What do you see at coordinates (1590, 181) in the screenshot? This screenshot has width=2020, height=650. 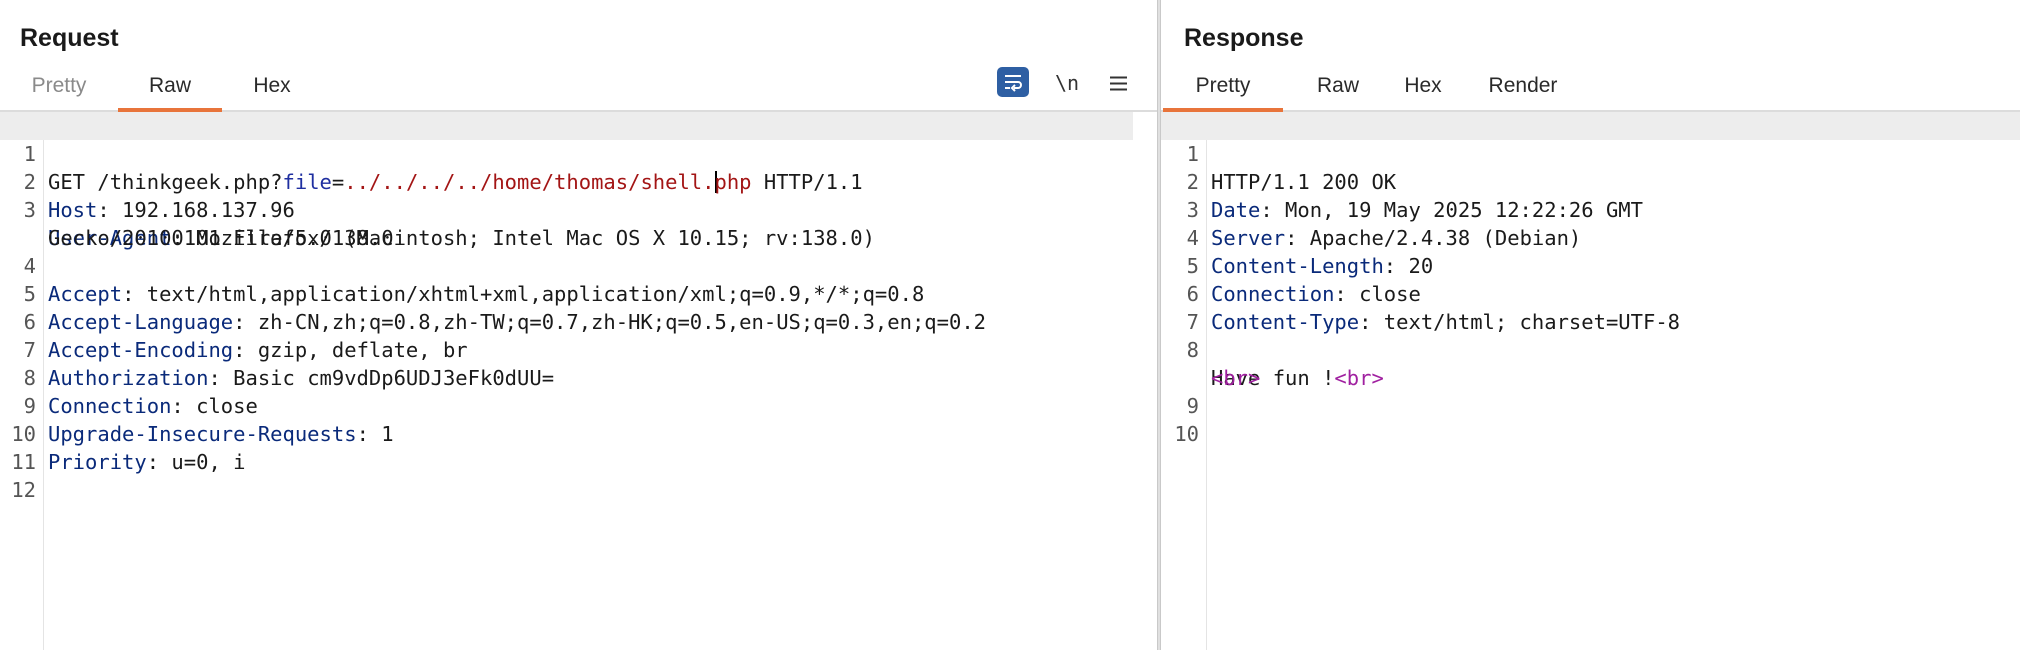 I see `response-header-line: 2 Date: Mon, 19 May 2025 12:22:26 GMT` at bounding box center [1590, 181].